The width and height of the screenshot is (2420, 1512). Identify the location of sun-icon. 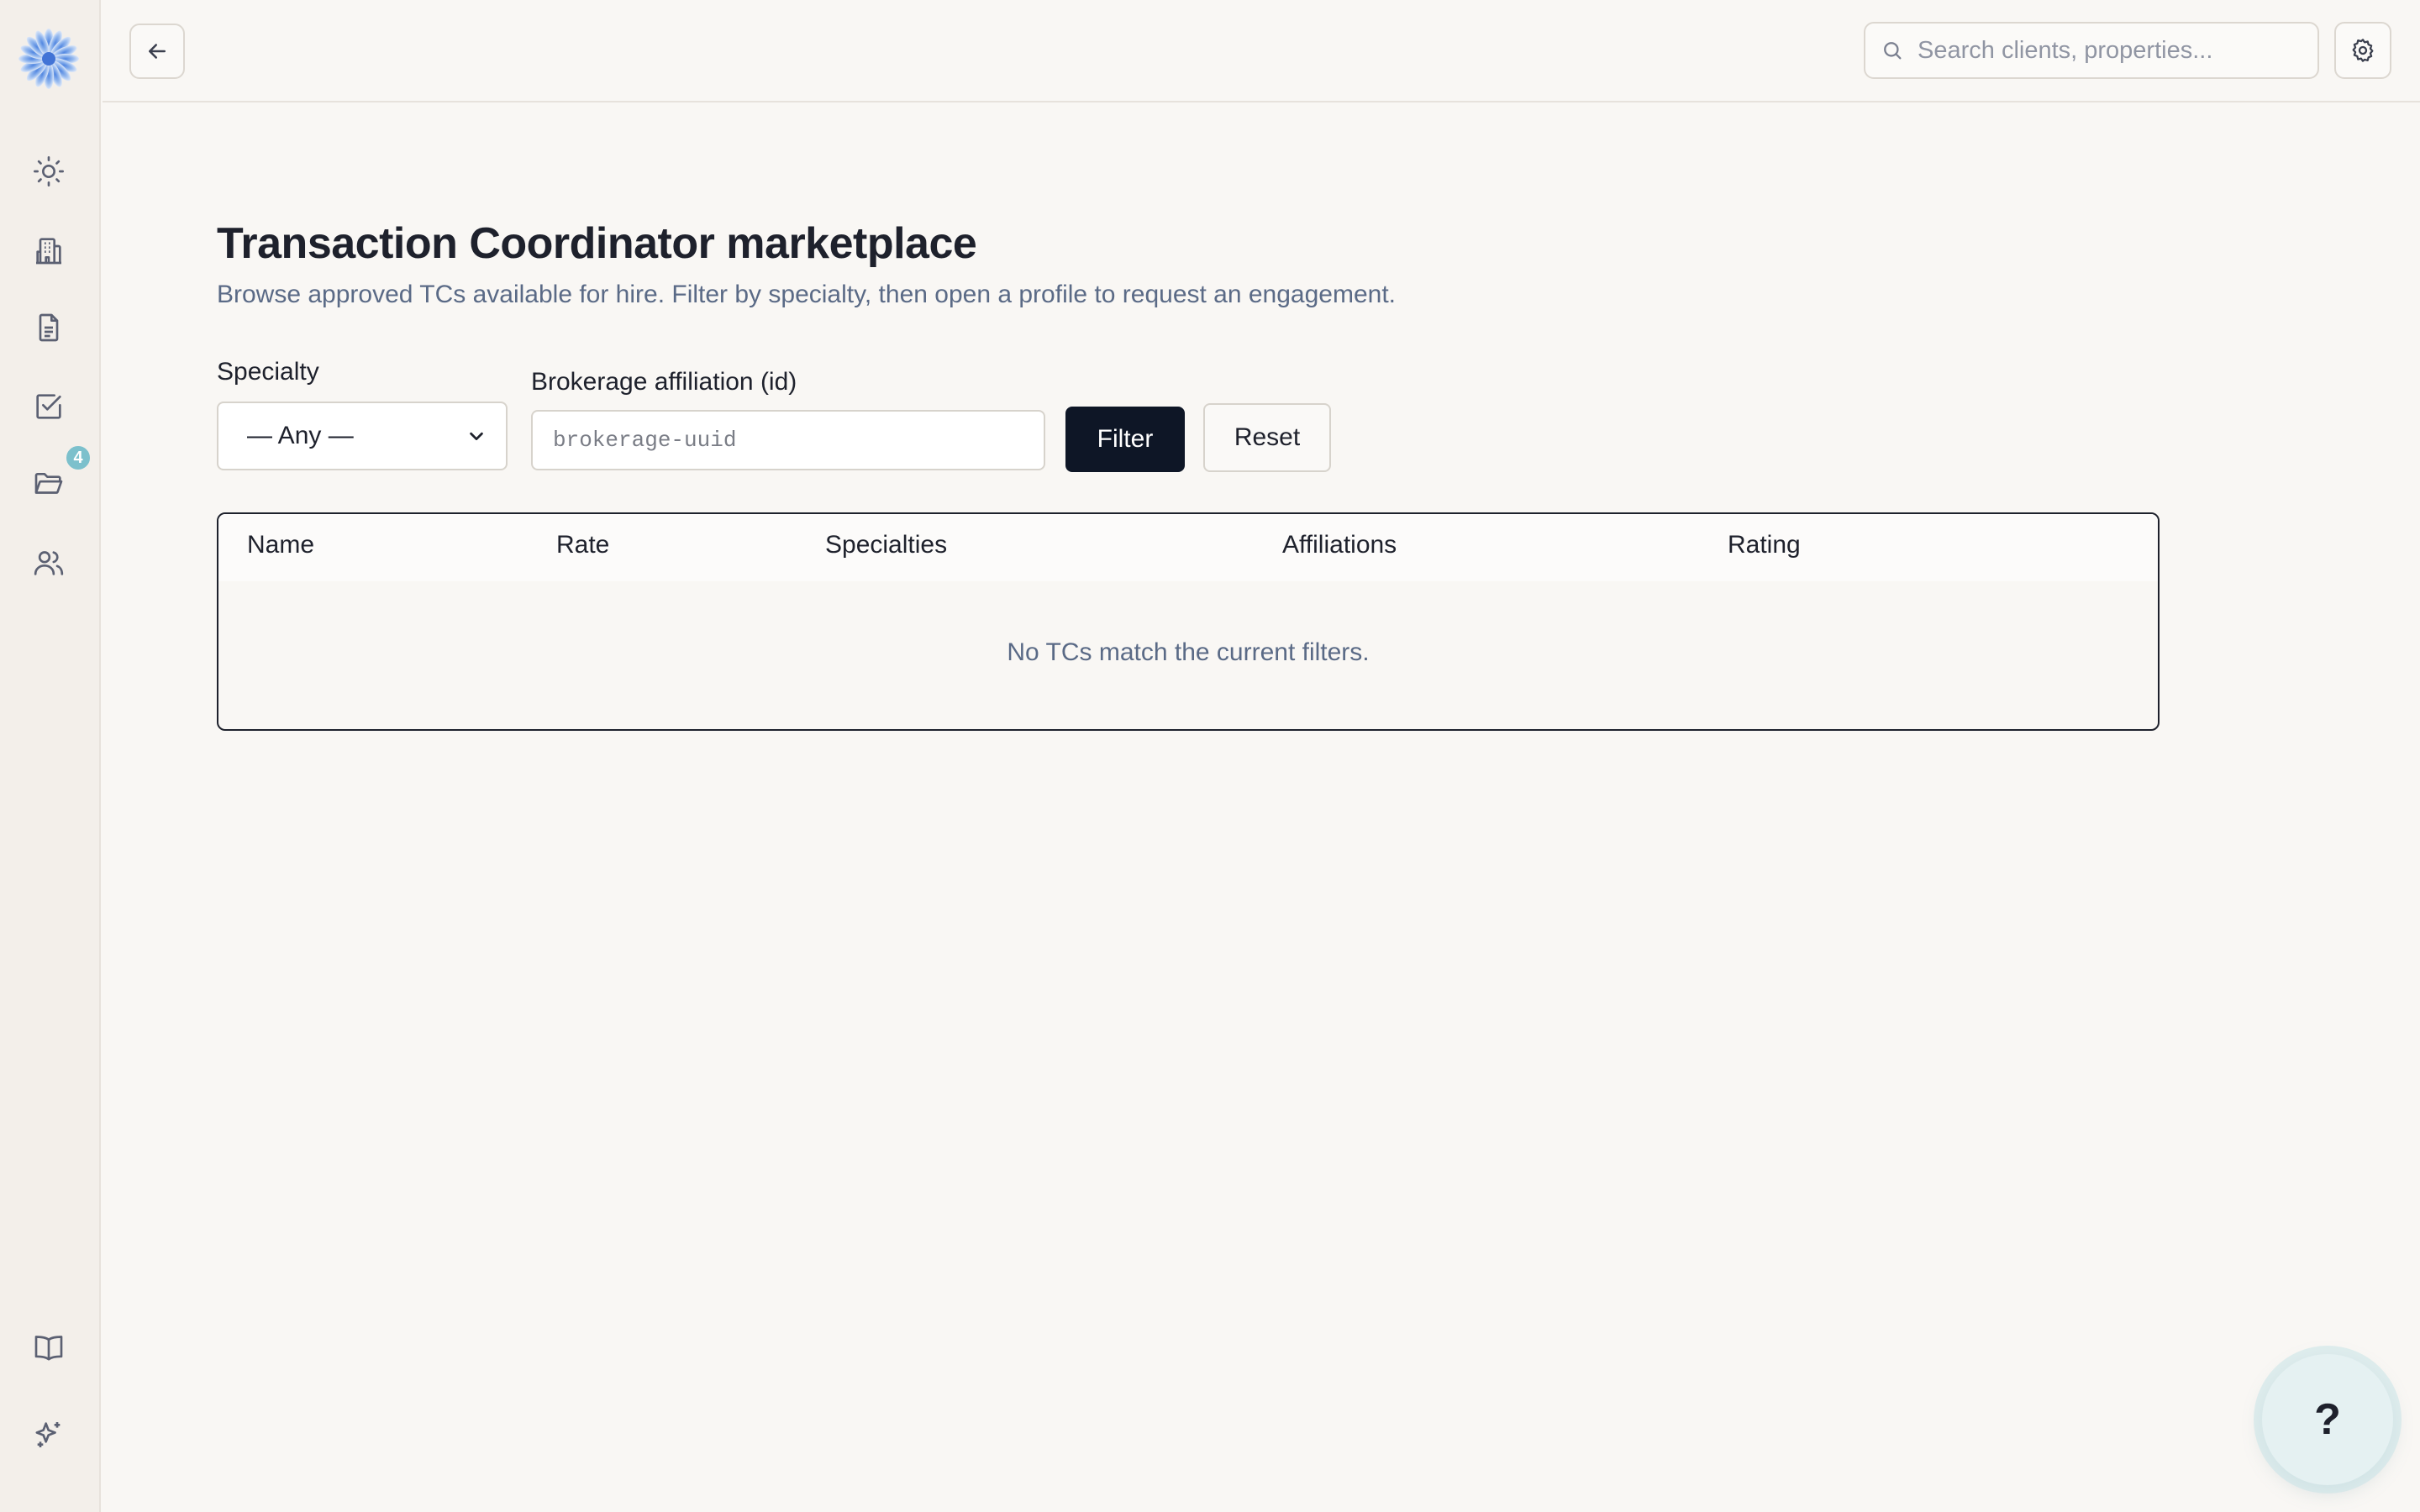
(49, 171).